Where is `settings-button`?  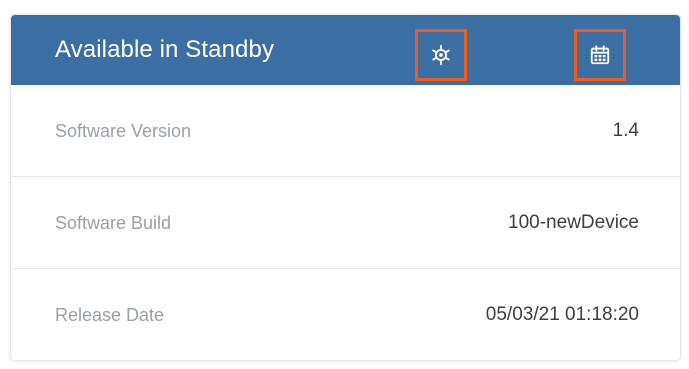 settings-button is located at coordinates (441, 55).